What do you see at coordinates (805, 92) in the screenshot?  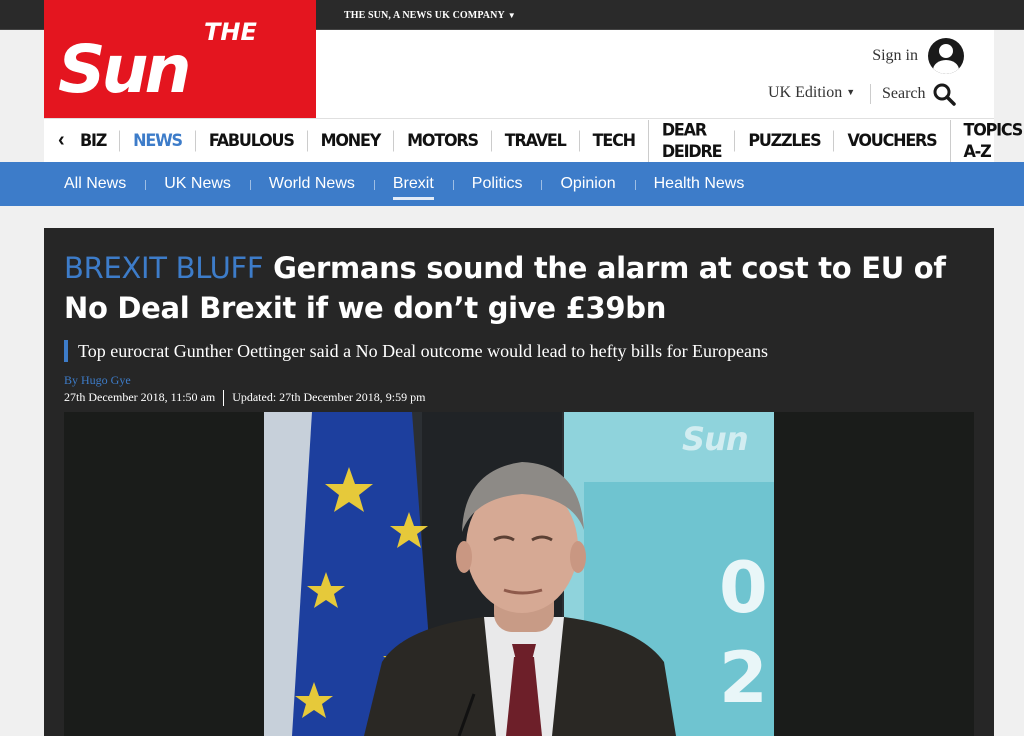 I see `edition-label: UK Edition` at bounding box center [805, 92].